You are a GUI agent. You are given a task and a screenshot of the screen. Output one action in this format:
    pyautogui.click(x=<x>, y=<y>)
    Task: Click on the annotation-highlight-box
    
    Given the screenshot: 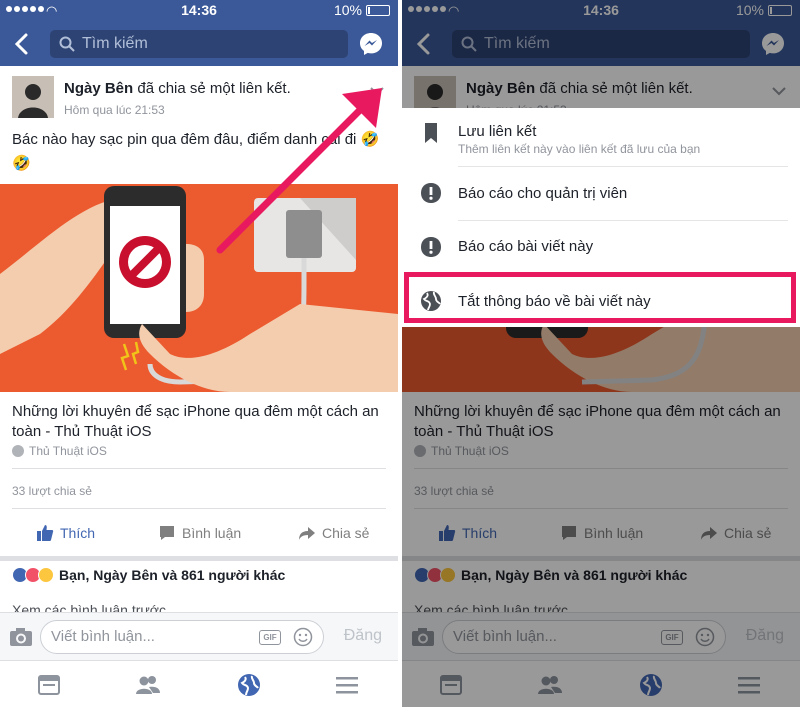 What is the action you would take?
    pyautogui.click(x=600, y=297)
    